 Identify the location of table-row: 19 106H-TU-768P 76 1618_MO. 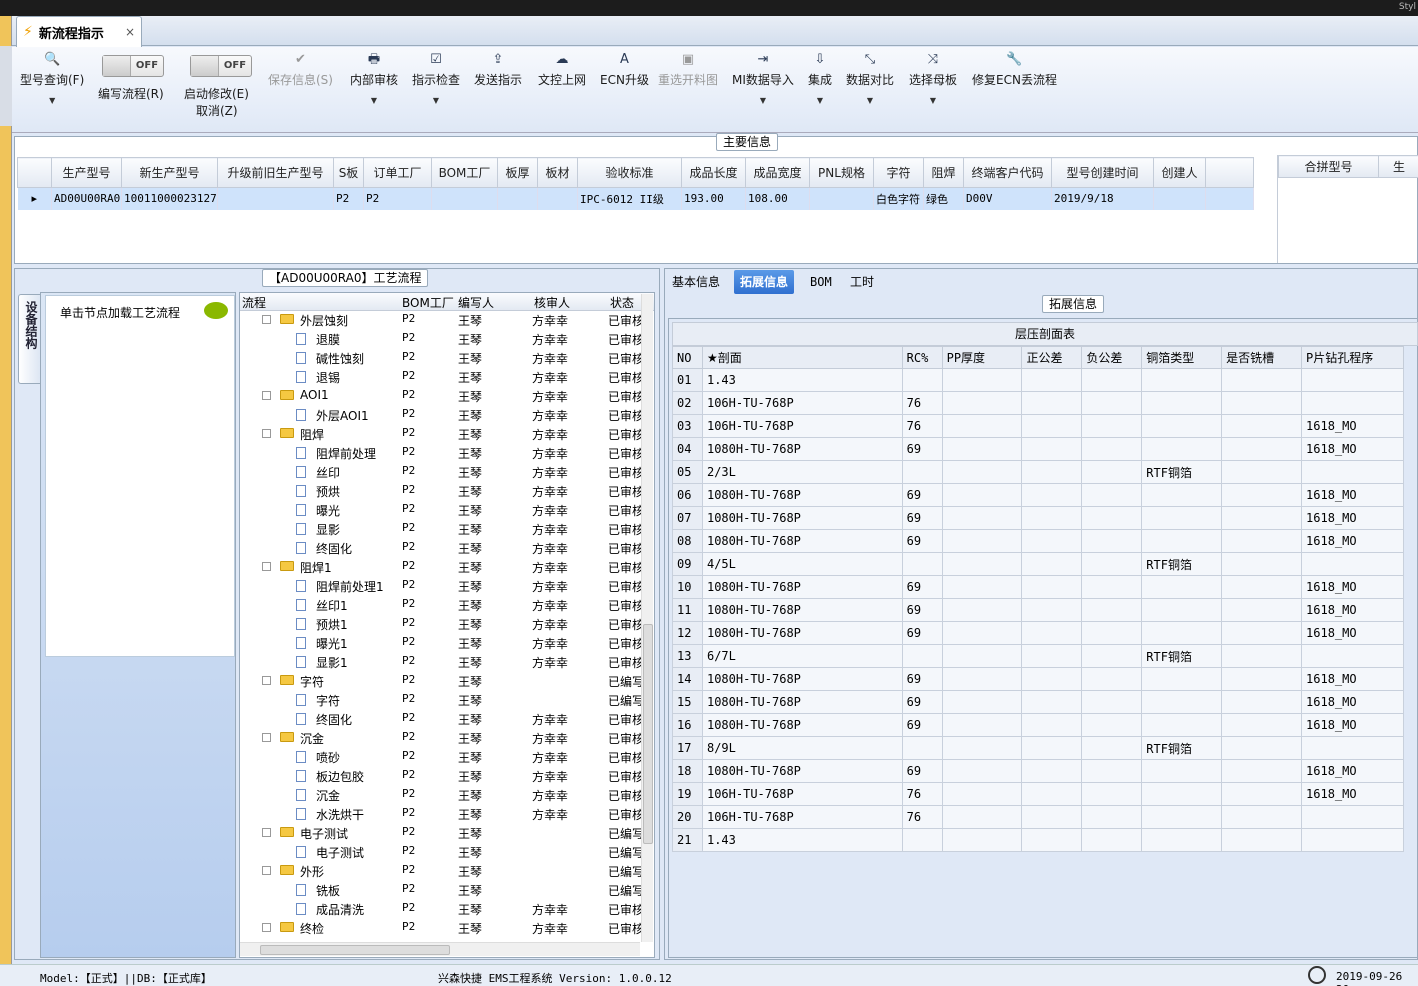
(1038, 794).